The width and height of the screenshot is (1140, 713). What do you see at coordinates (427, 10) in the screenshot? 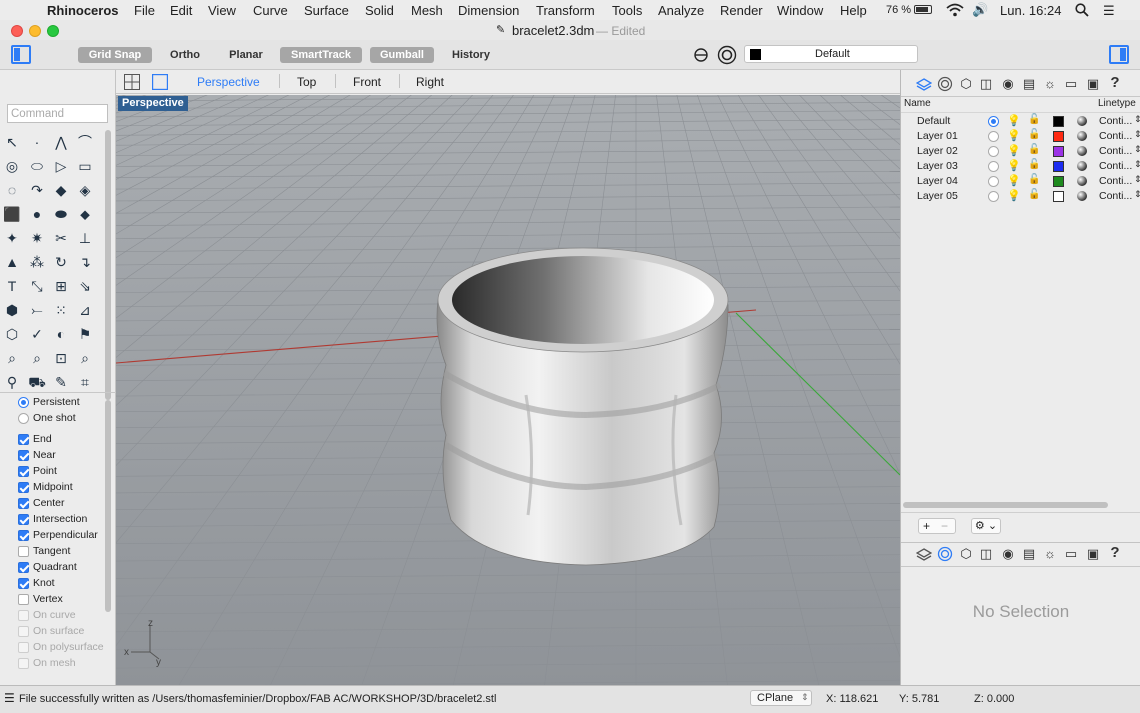
I see `menu-mesh: Mesh` at bounding box center [427, 10].